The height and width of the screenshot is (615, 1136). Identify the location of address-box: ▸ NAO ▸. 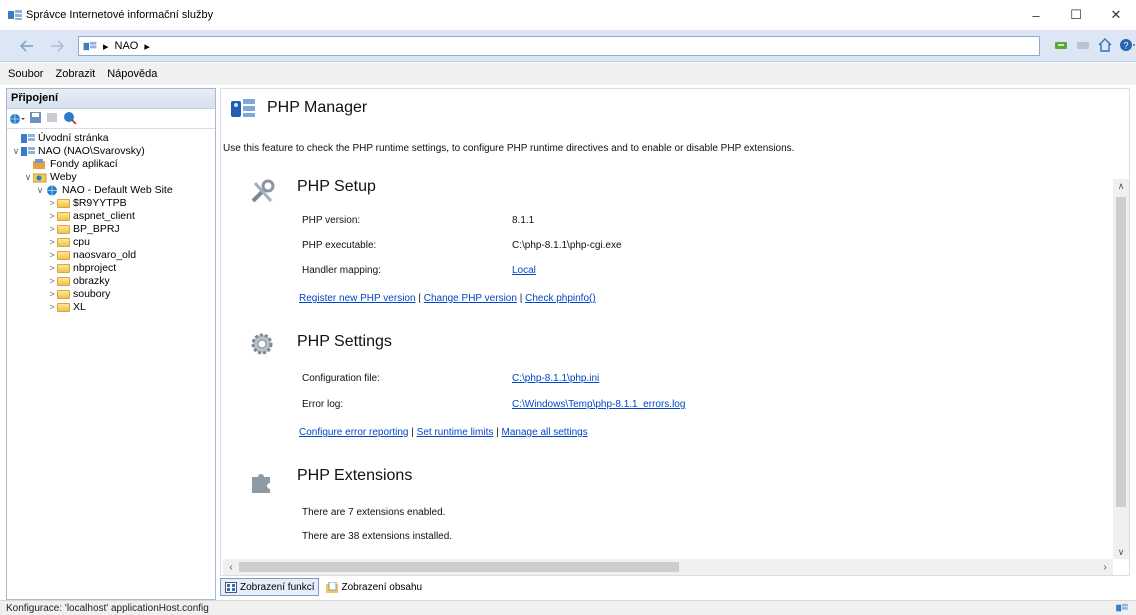
(559, 46).